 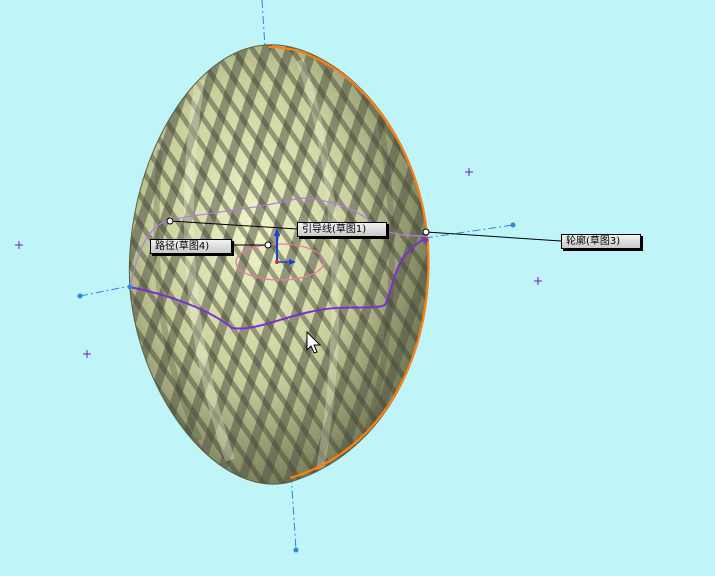 What do you see at coordinates (191, 246) in the screenshot?
I see `path-callout: 路径(草图4)` at bounding box center [191, 246].